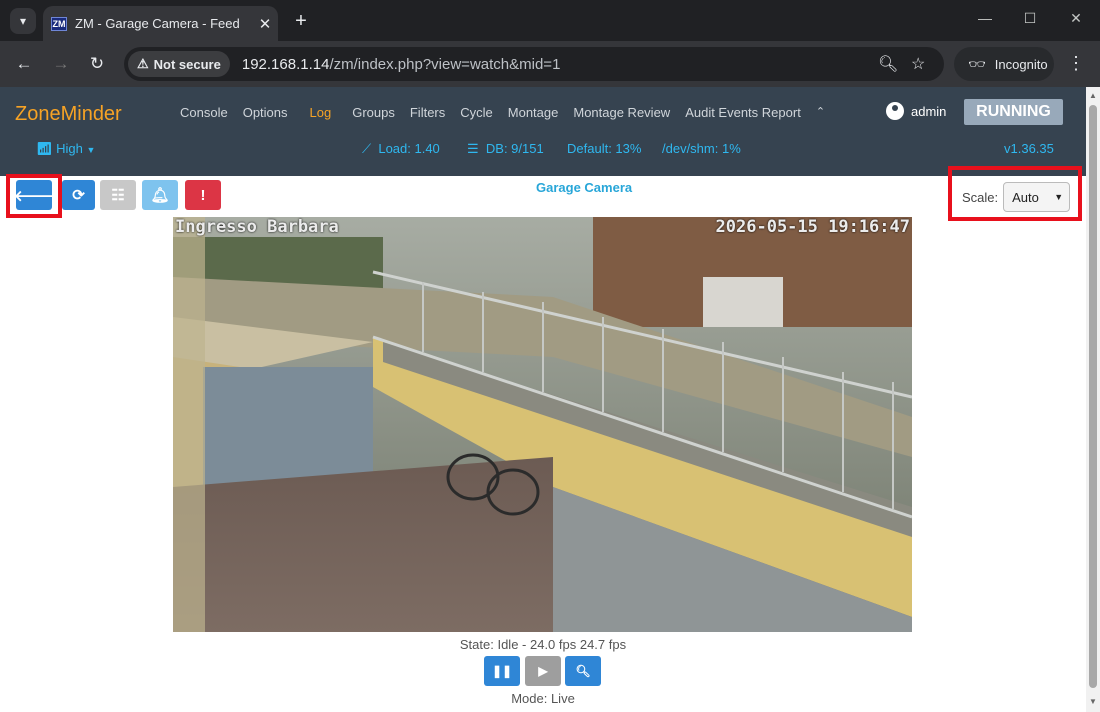 This screenshot has width=1100, height=712. I want to click on user-avatar-icon, so click(895, 111).